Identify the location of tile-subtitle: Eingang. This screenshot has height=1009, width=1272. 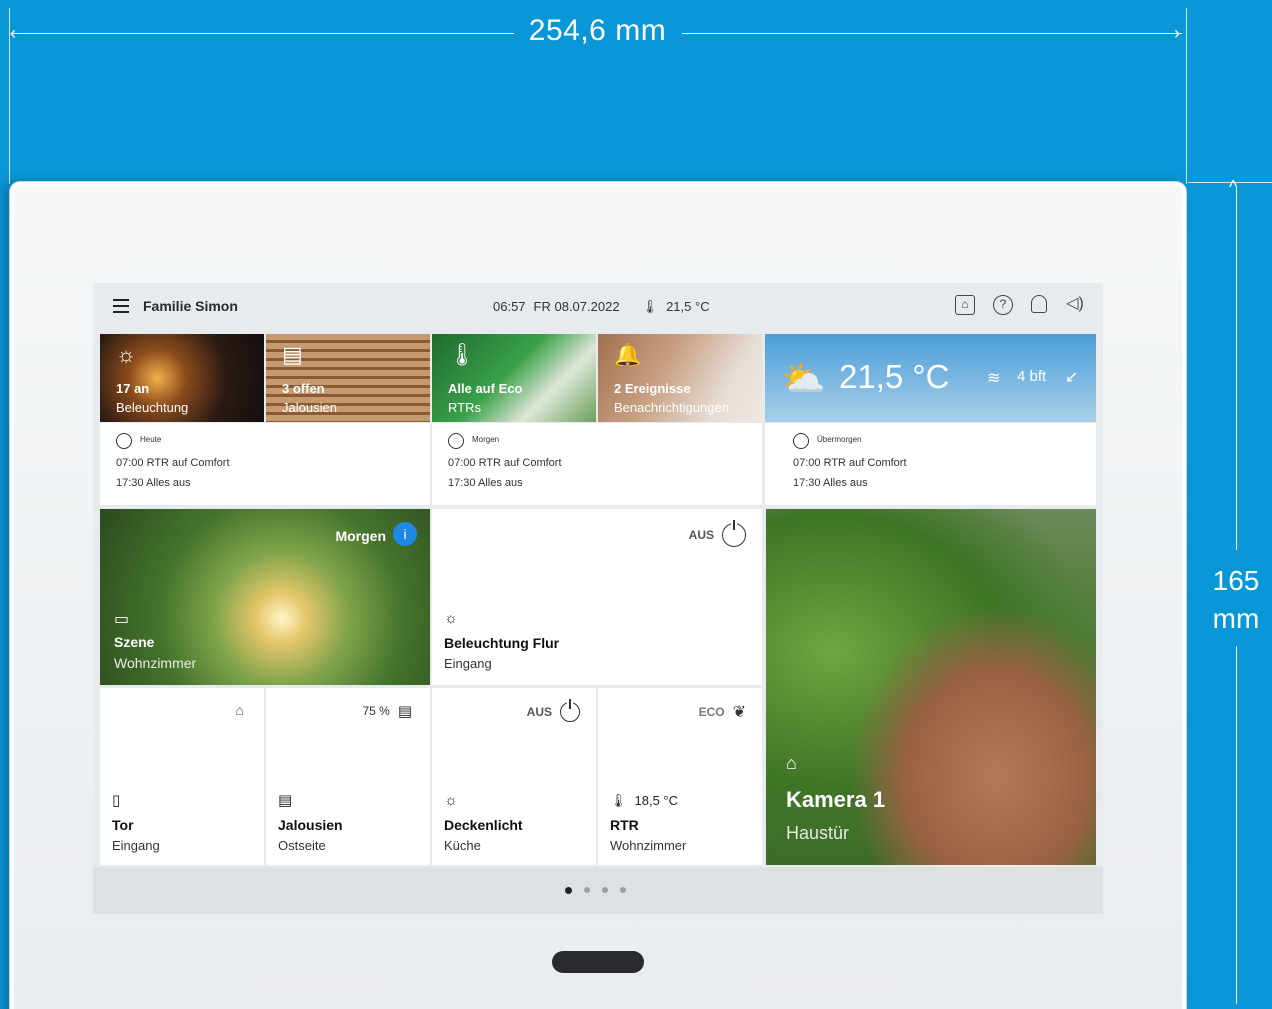
(468, 663).